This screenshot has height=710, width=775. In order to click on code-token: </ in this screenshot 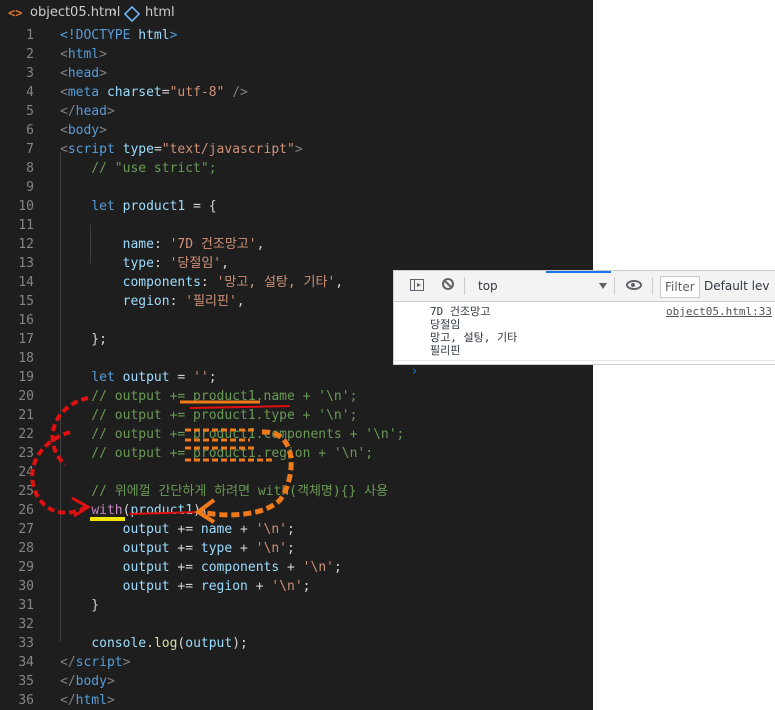, I will do `click(68, 700)`.